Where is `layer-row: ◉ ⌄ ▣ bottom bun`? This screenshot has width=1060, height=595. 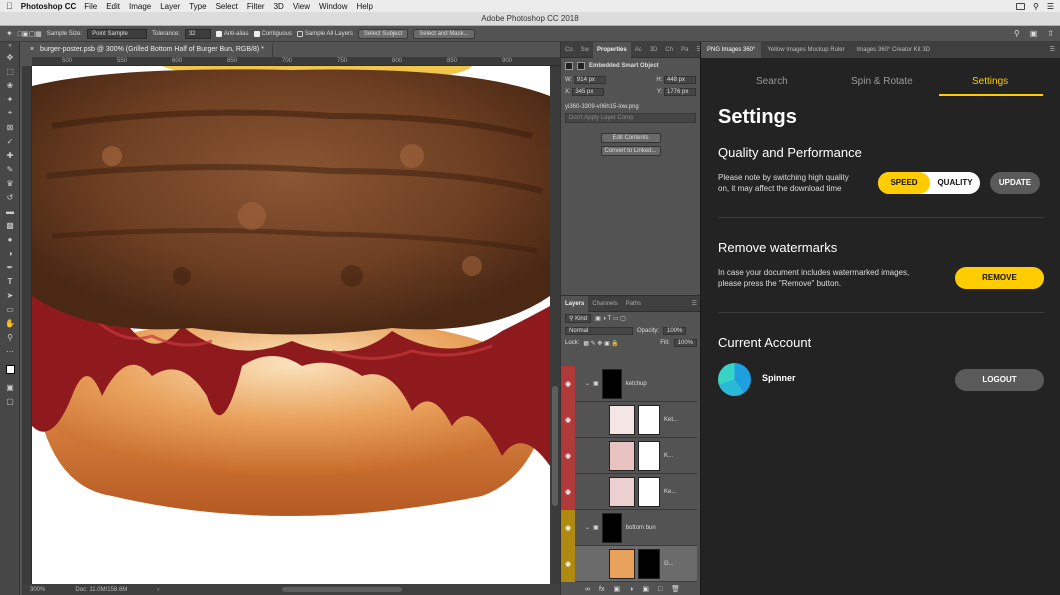 layer-row: ◉ ⌄ ▣ bottom bun is located at coordinates (629, 527).